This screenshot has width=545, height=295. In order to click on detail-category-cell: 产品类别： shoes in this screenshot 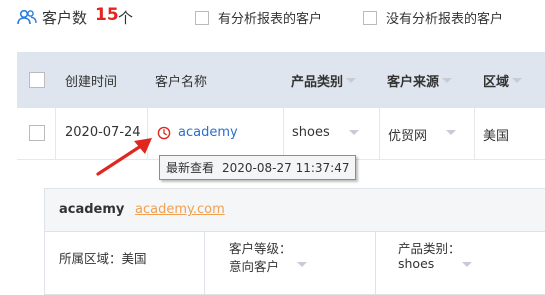, I will do `click(460, 263)`.